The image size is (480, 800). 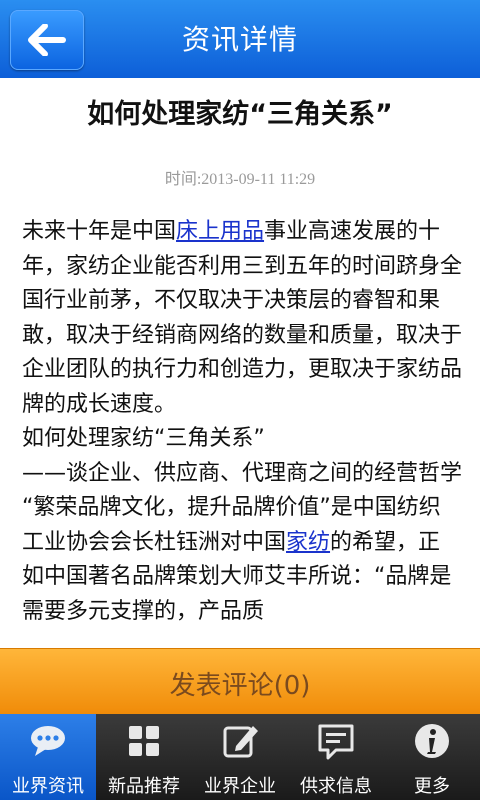 I want to click on tab-label: 业界企业, so click(x=240, y=786).